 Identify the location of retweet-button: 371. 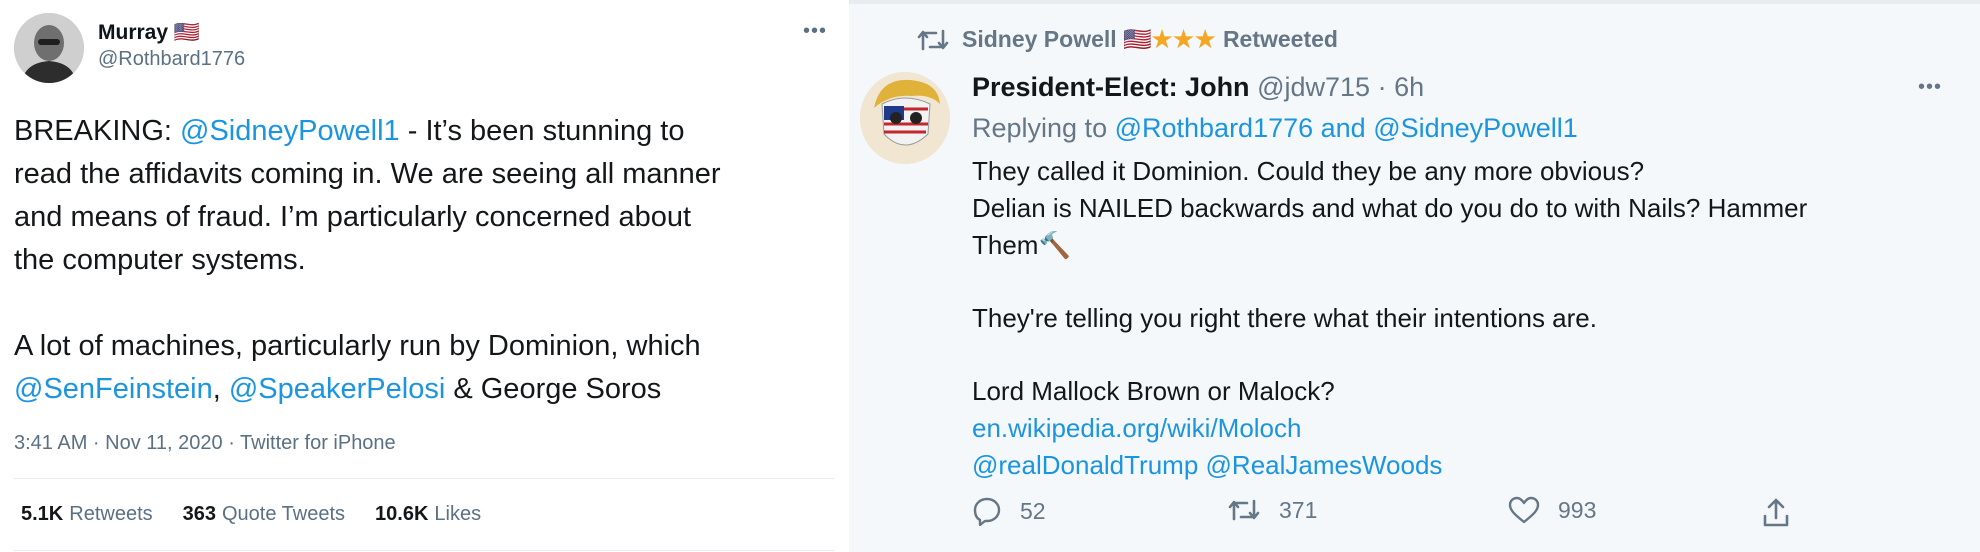
(1272, 510).